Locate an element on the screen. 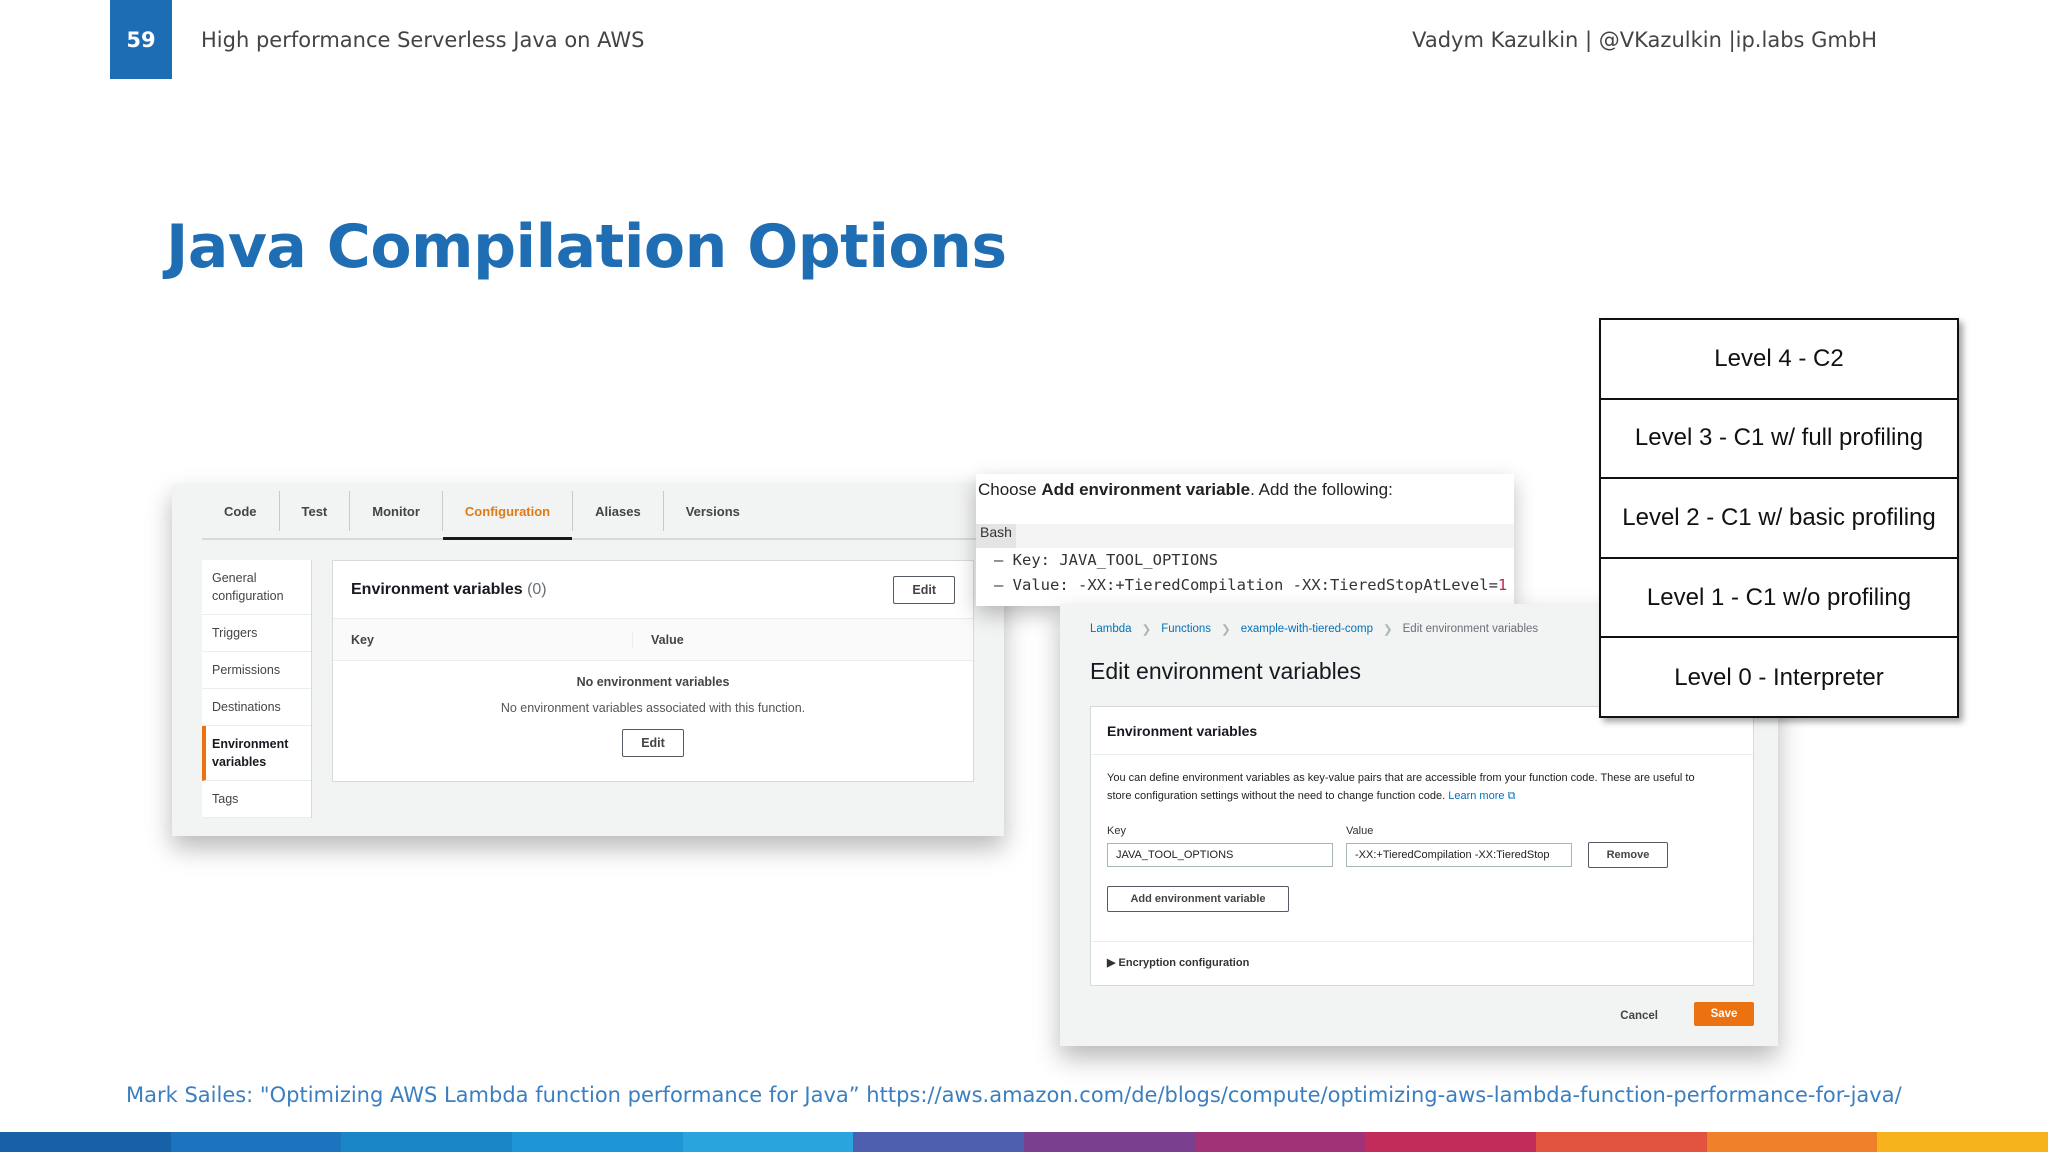 The width and height of the screenshot is (2048, 1152). code-language-label: Bash is located at coordinates (996, 536).